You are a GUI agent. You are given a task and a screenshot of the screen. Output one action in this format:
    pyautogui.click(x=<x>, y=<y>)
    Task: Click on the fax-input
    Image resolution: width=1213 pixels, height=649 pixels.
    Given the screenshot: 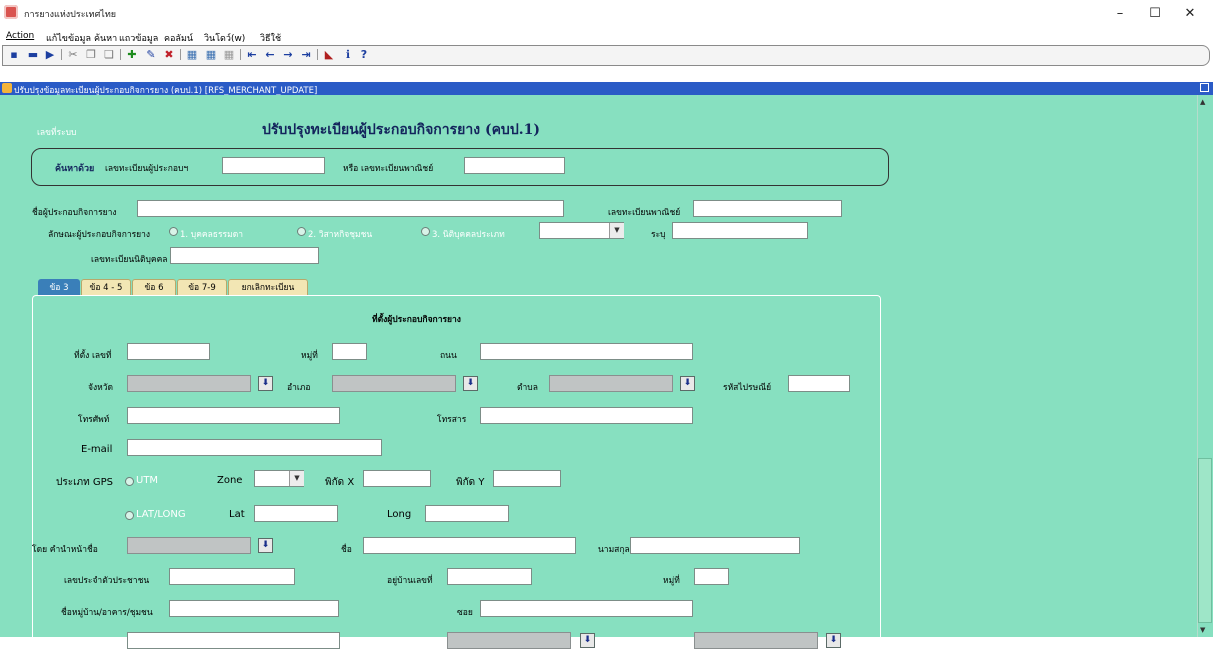 What is the action you would take?
    pyautogui.click(x=586, y=415)
    